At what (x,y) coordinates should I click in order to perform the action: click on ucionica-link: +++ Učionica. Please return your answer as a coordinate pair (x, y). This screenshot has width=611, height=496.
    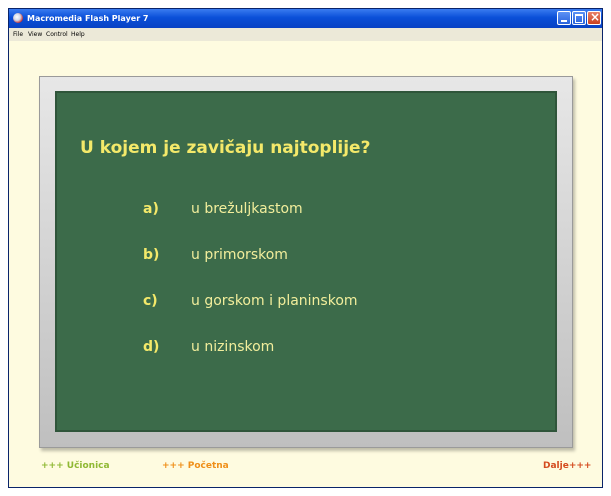
    Looking at the image, I should click on (75, 466).